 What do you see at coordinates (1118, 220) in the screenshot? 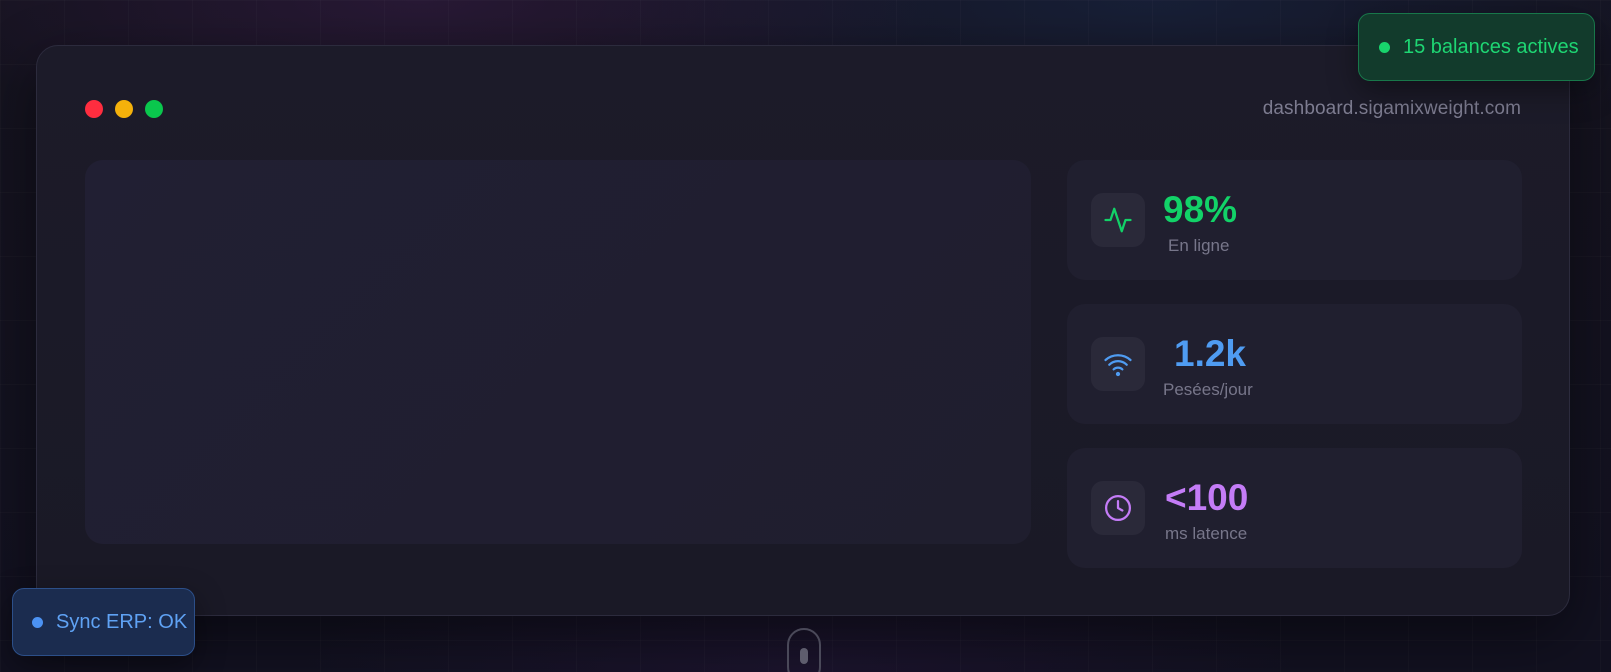
I see `activity-icon` at bounding box center [1118, 220].